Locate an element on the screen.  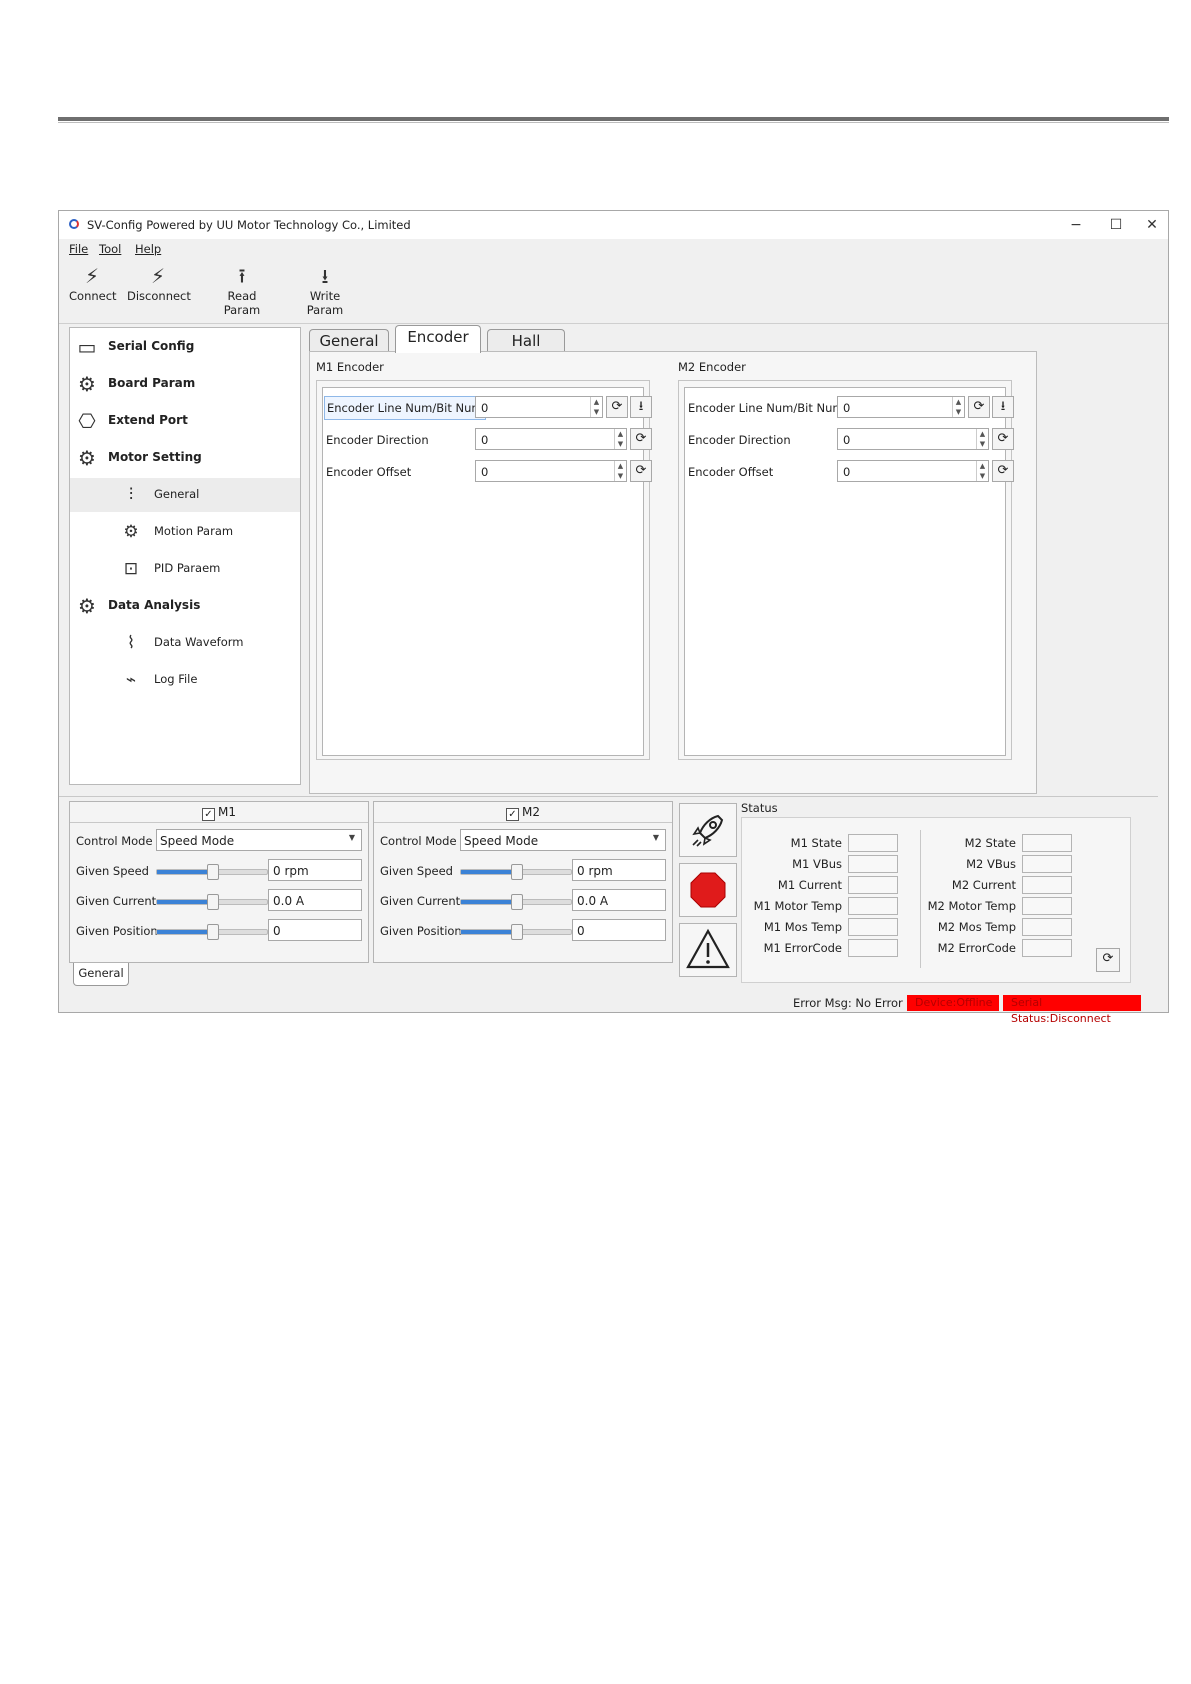
m1-position-input: 0 is located at coordinates (315, 930).